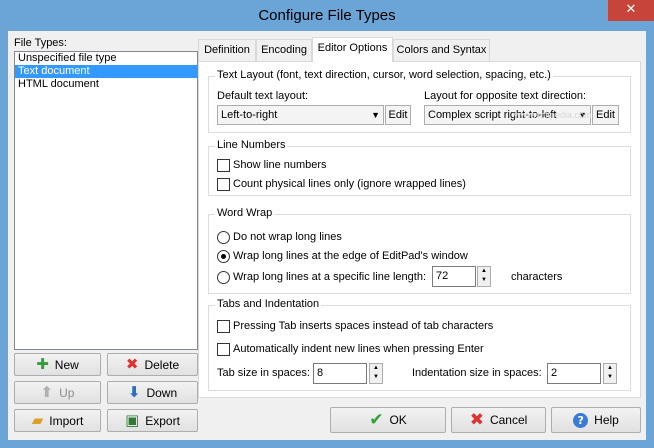  Describe the element at coordinates (67, 392) in the screenshot. I see `up-button-label: Up` at that location.